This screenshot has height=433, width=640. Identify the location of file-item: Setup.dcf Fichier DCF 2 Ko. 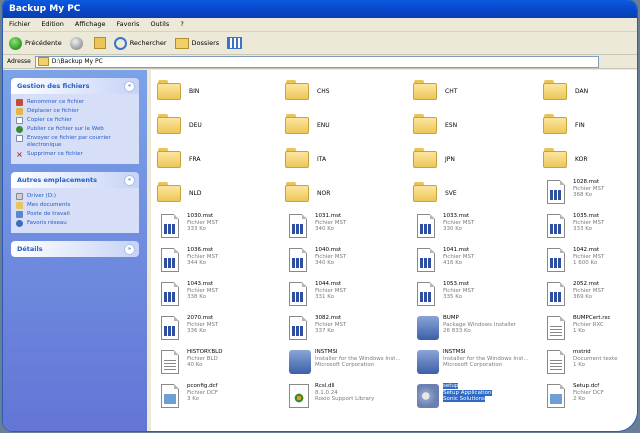
(590, 398).